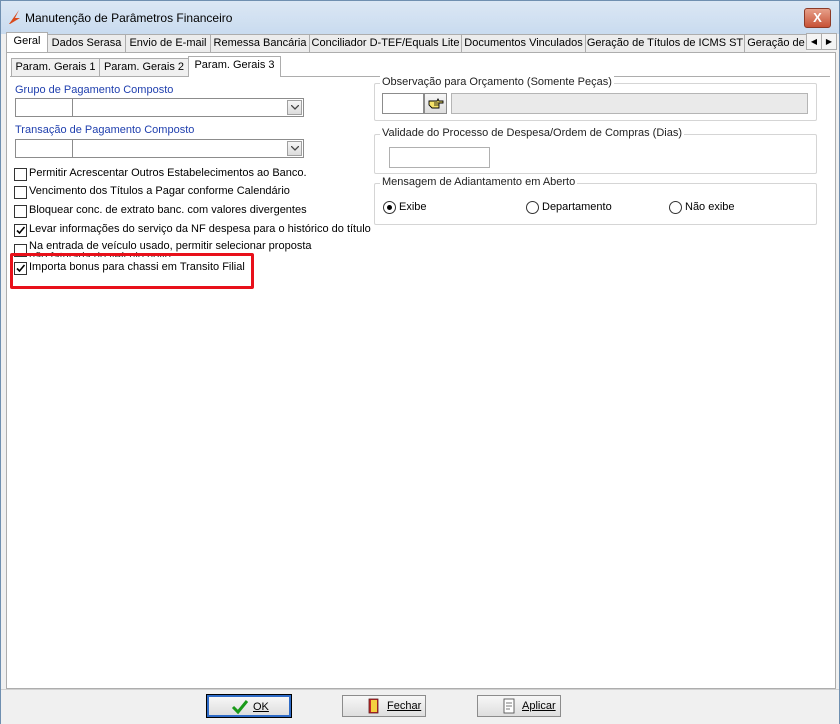 Image resolution: width=840 pixels, height=724 pixels. Describe the element at coordinates (404, 706) in the screenshot. I see `fechar-label: Fechar` at that location.